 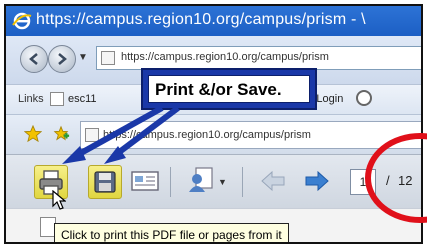 I want to click on callout-box: Print &/or Save., so click(x=229, y=89).